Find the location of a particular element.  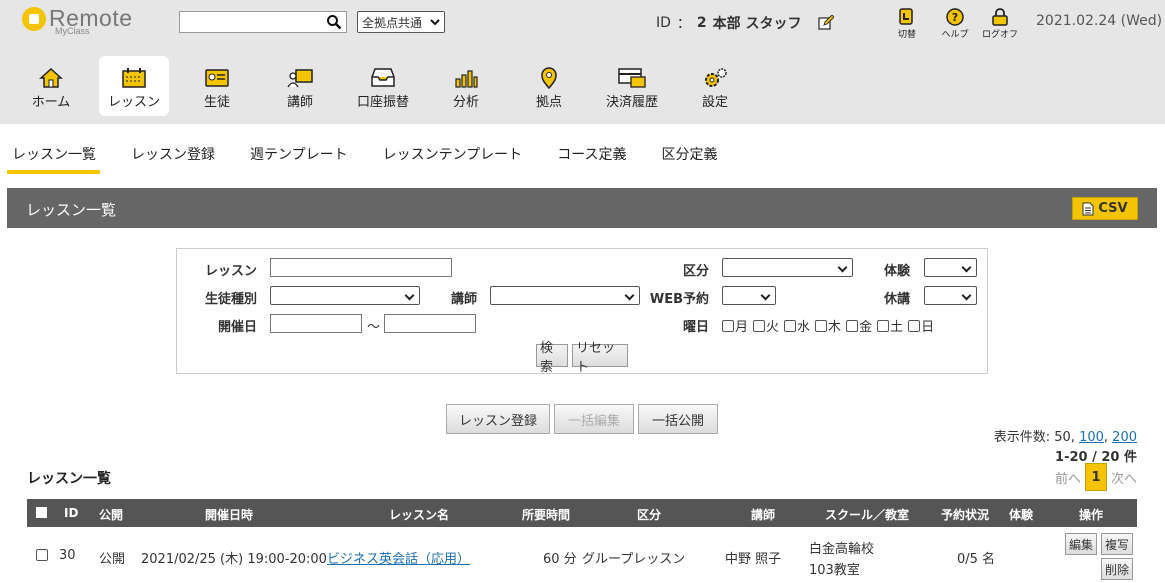

logoff-button: ログオフ is located at coordinates (1000, 24).